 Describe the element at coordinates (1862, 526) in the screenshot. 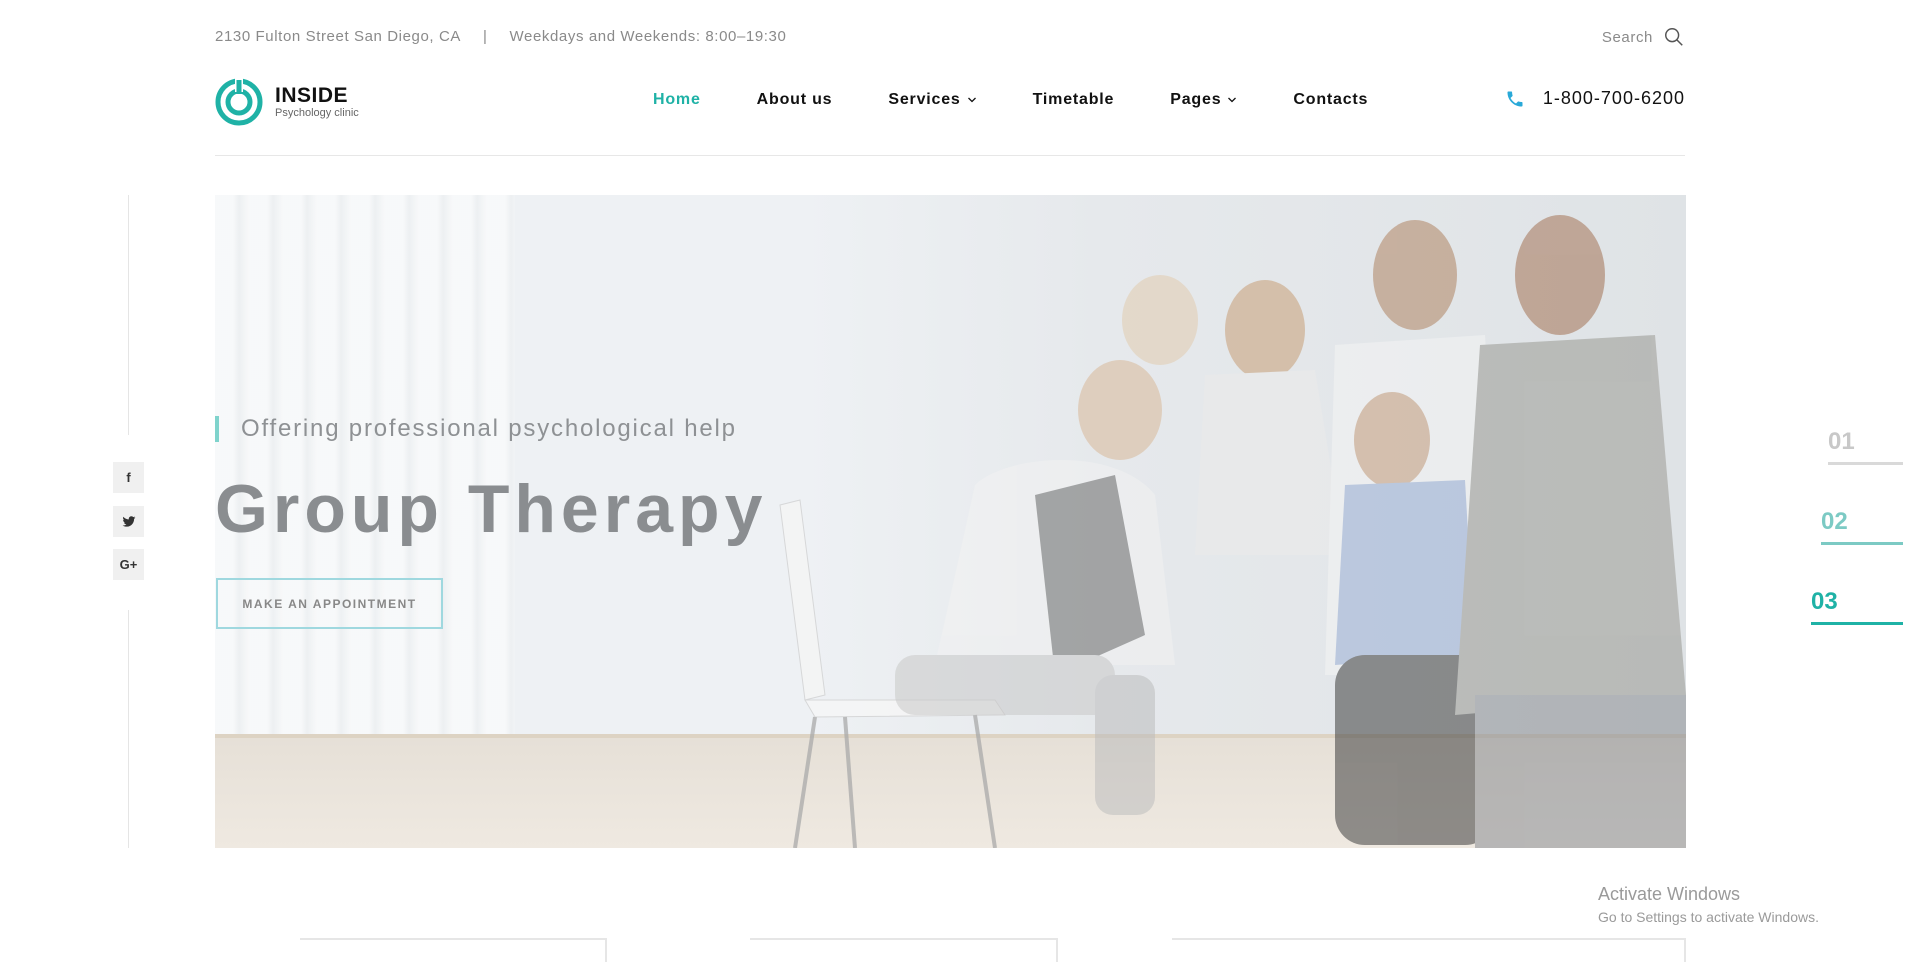

I see `slide-nav-02: 02` at that location.